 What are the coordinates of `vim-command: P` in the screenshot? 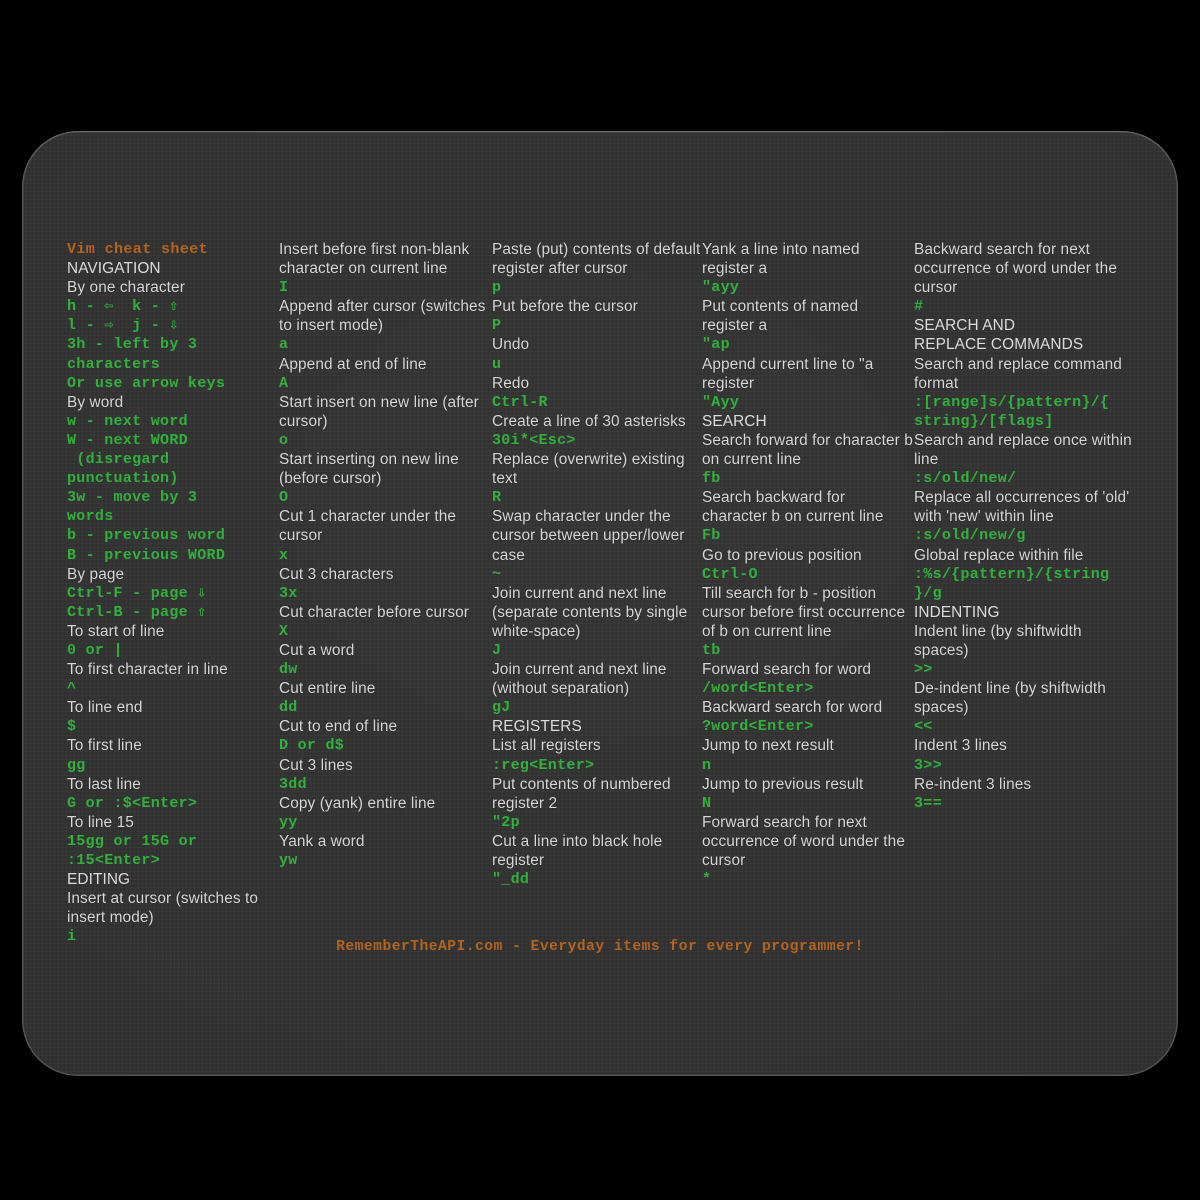 It's located at (497, 326).